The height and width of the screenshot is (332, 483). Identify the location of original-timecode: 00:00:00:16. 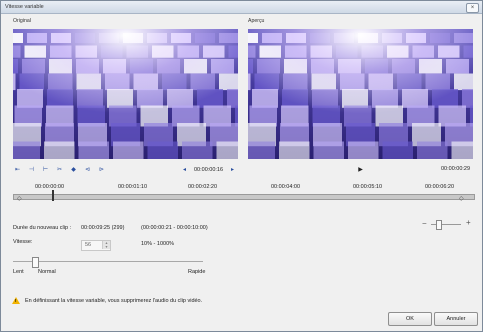
(209, 170).